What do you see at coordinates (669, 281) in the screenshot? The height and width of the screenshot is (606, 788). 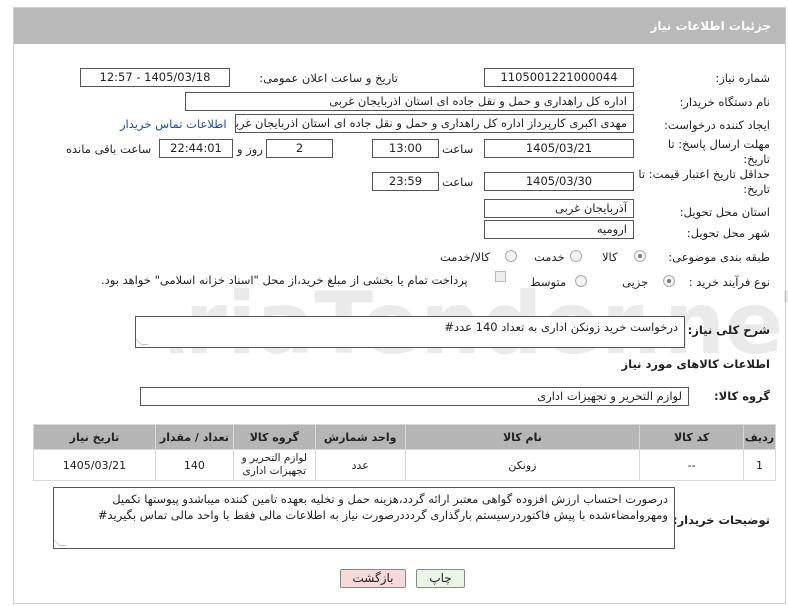 I see `process-radio-minor` at bounding box center [669, 281].